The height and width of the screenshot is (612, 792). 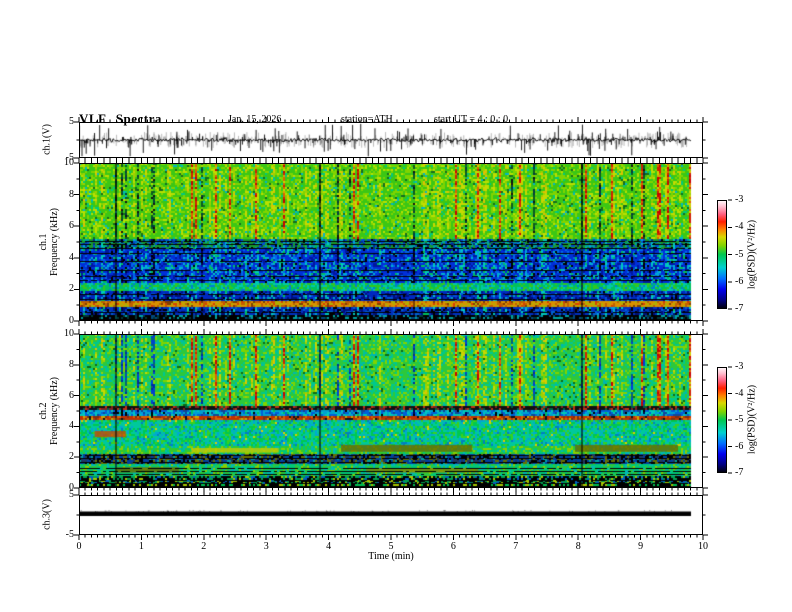 What do you see at coordinates (43, 411) in the screenshot?
I see `ch2-frequency-axis-label-line1: ch.2` at bounding box center [43, 411].